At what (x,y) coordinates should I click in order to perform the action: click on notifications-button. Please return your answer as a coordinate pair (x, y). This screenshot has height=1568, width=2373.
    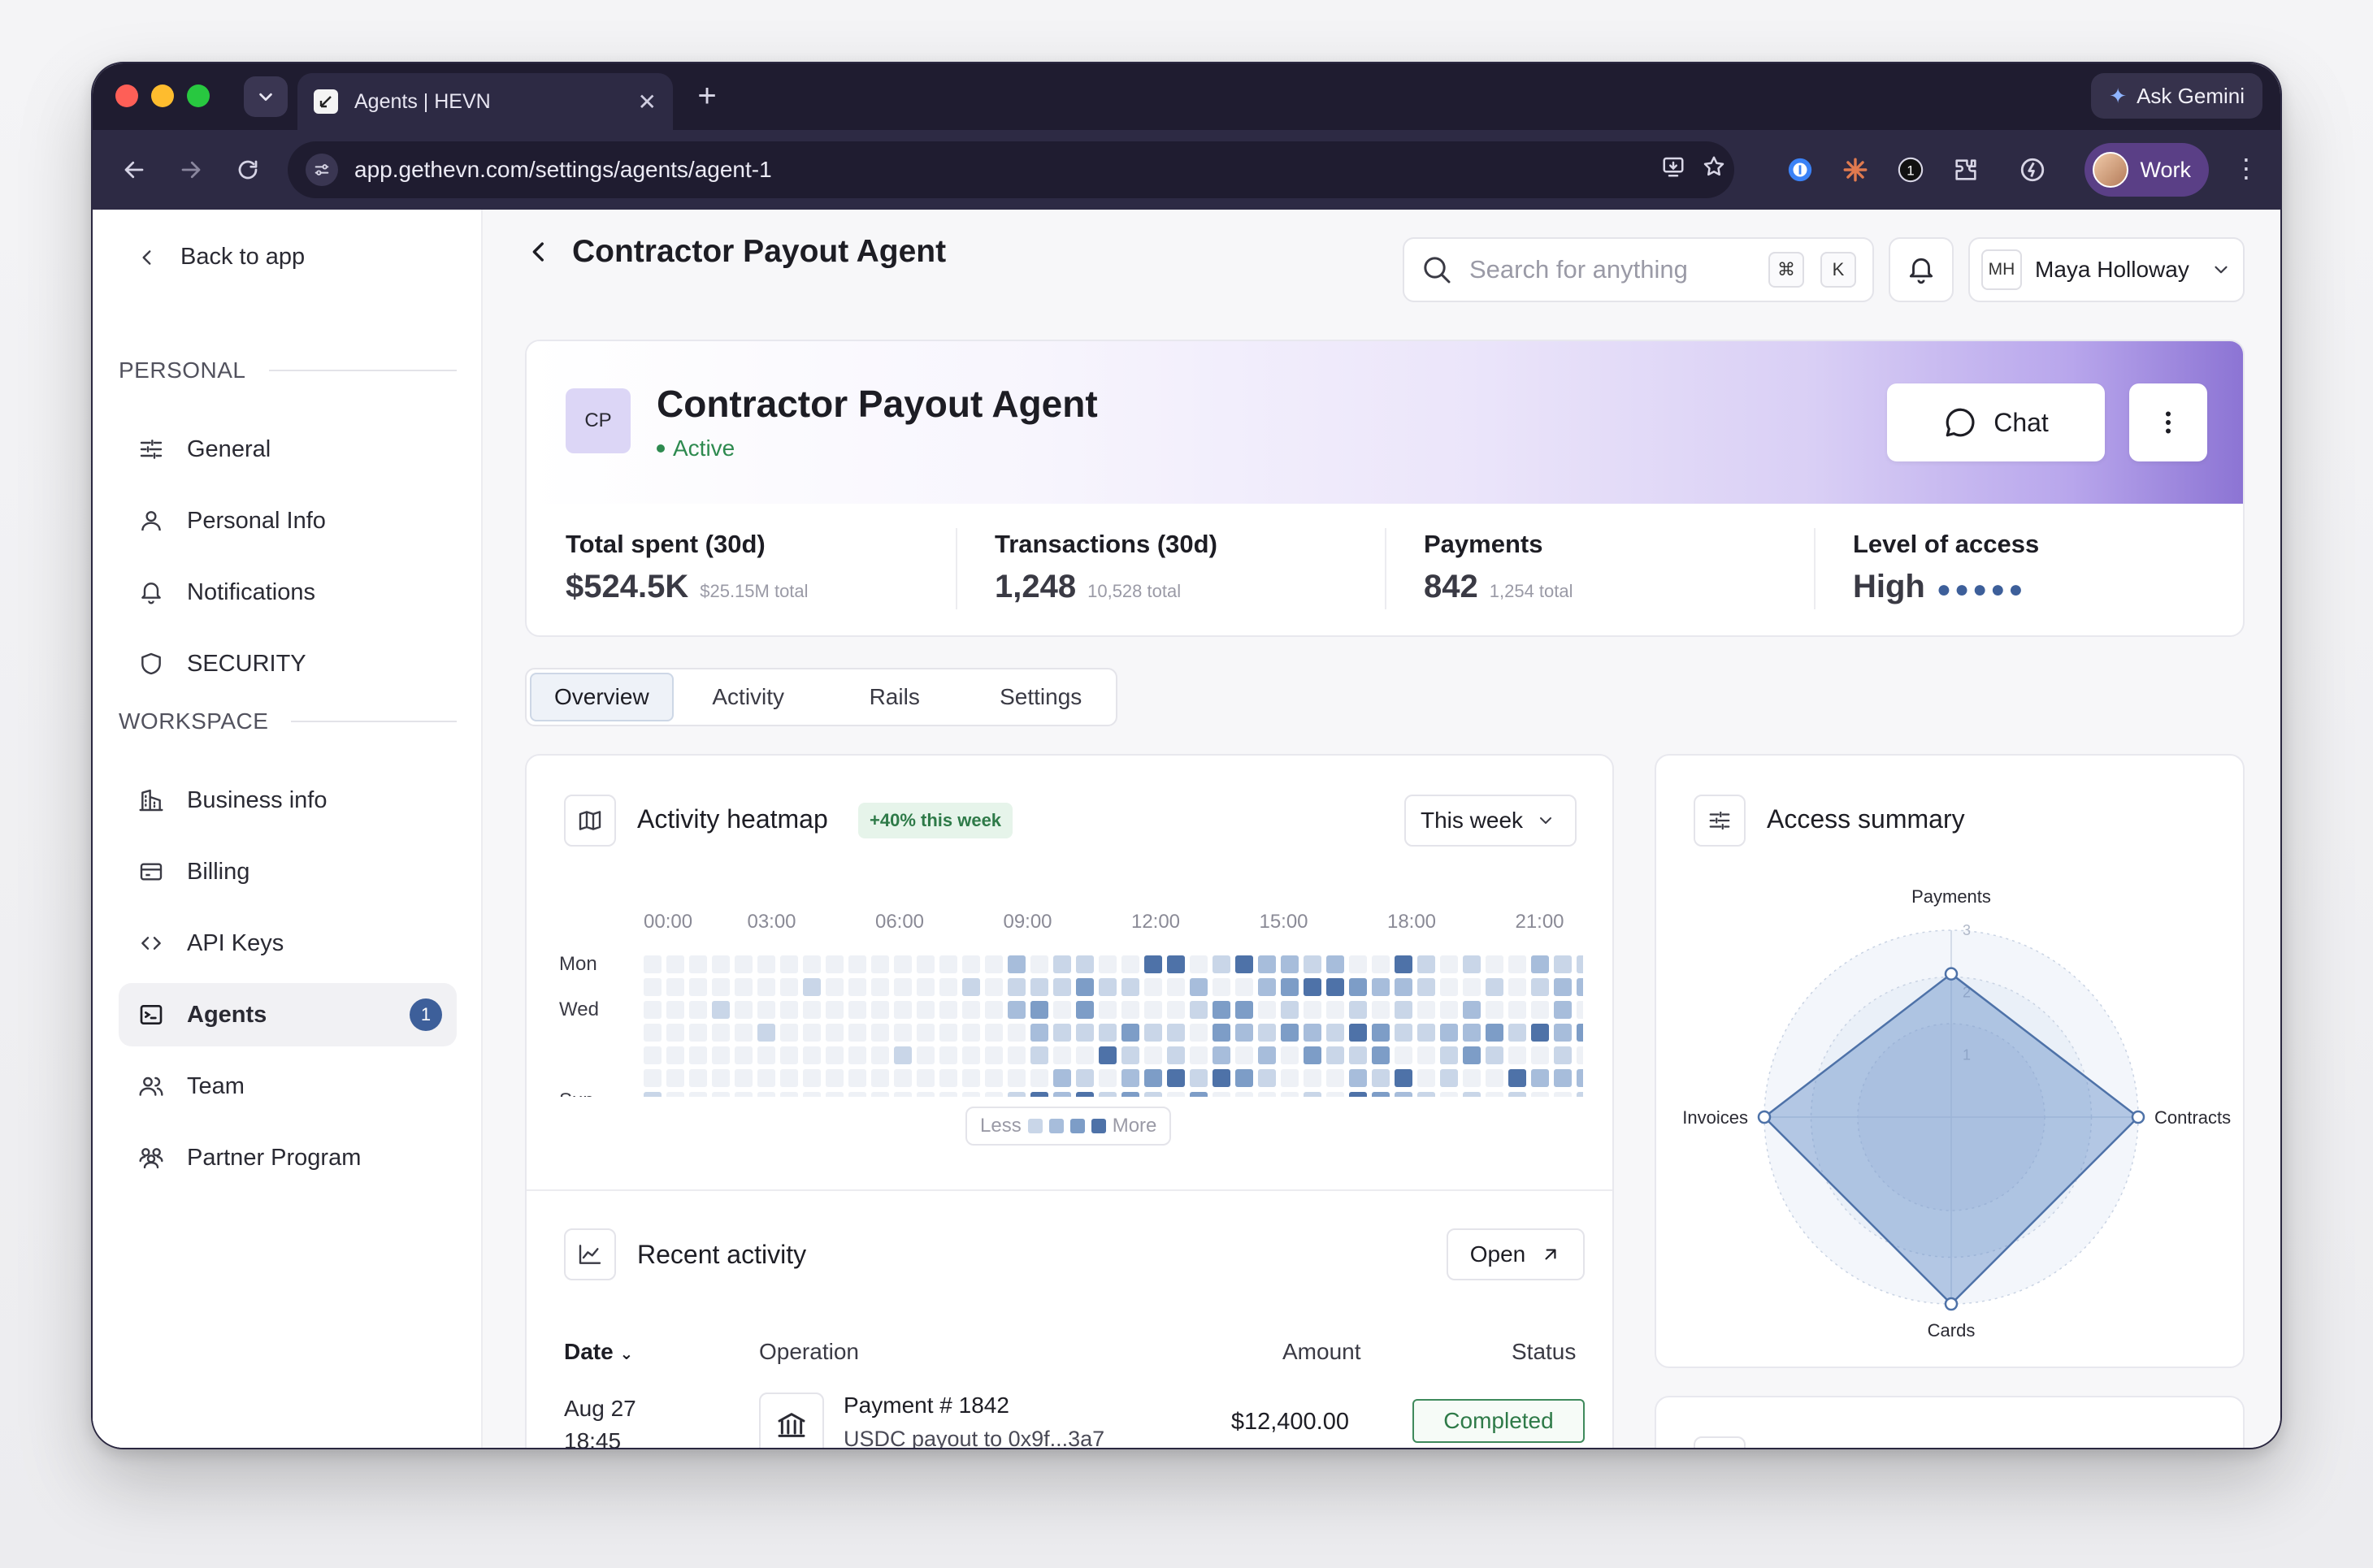
    Looking at the image, I should click on (1921, 269).